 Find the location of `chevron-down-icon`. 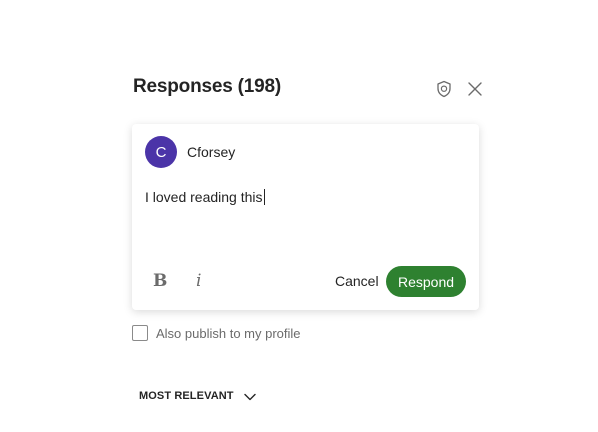

chevron-down-icon is located at coordinates (250, 396).